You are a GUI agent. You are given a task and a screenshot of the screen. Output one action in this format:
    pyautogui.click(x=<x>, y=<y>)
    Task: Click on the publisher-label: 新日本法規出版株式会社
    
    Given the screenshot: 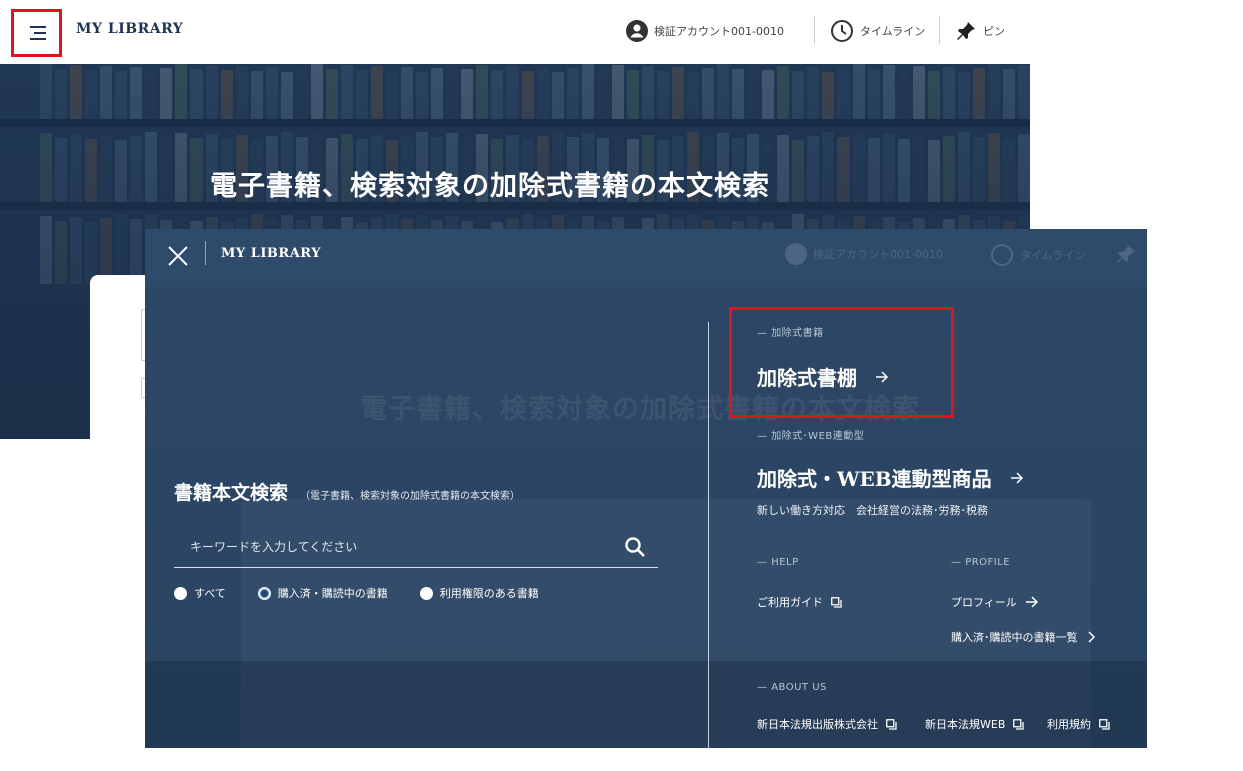 What is the action you would take?
    pyautogui.click(x=817, y=724)
    